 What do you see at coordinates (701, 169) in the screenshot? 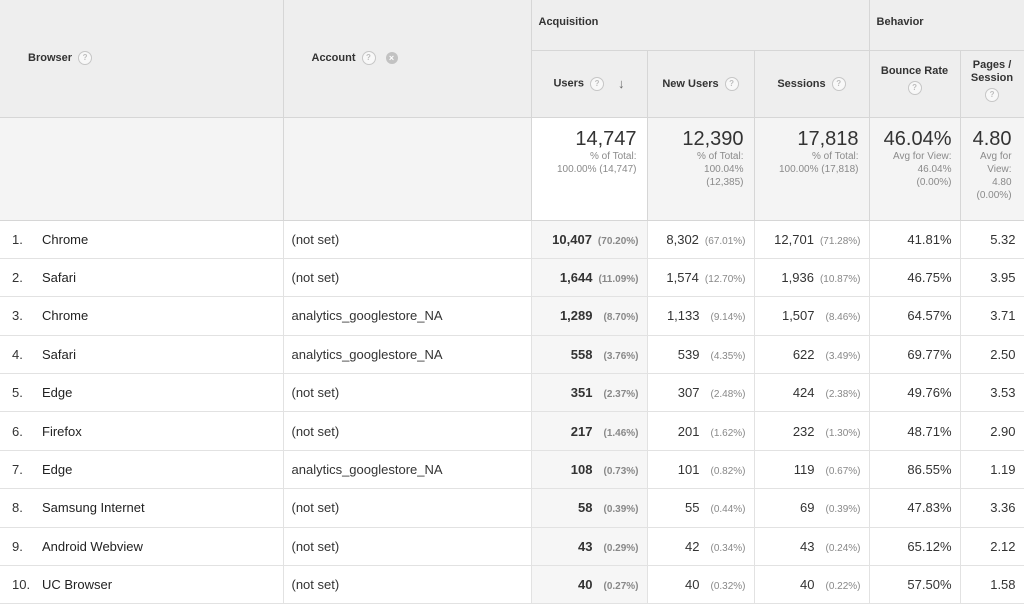
I see `new-users-total-cell: 12,390 % of Total: 100.04% (12,385)` at bounding box center [701, 169].